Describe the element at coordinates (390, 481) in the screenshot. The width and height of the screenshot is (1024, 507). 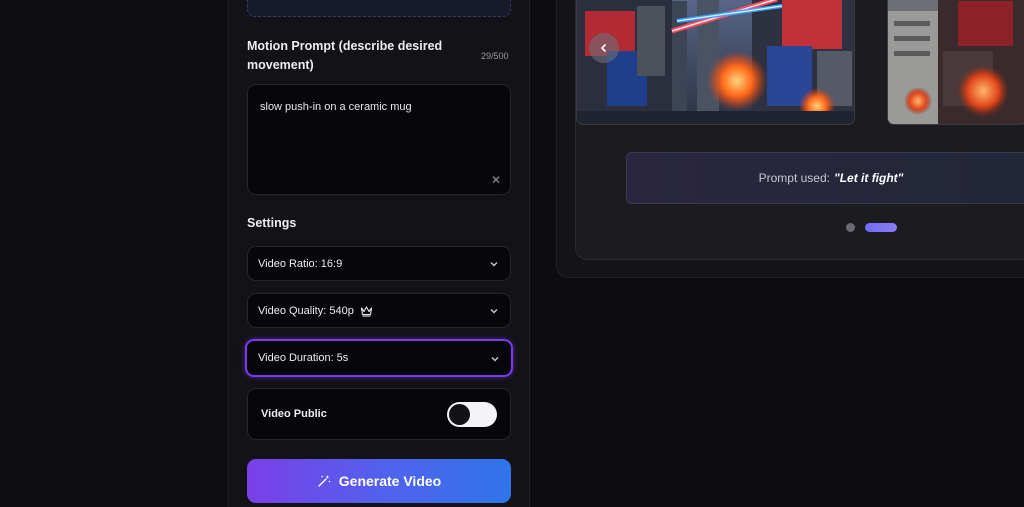
I see `generate-video-label: Generate Video` at that location.